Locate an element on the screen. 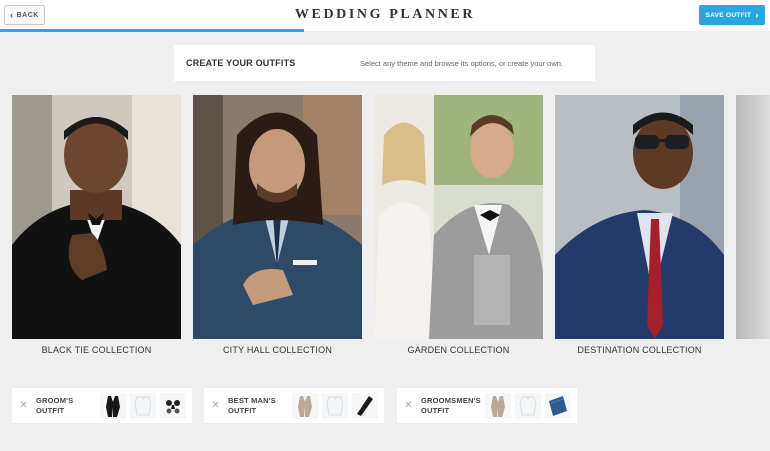 This screenshot has height=451, width=770. city-hall-photo is located at coordinates (277, 217).